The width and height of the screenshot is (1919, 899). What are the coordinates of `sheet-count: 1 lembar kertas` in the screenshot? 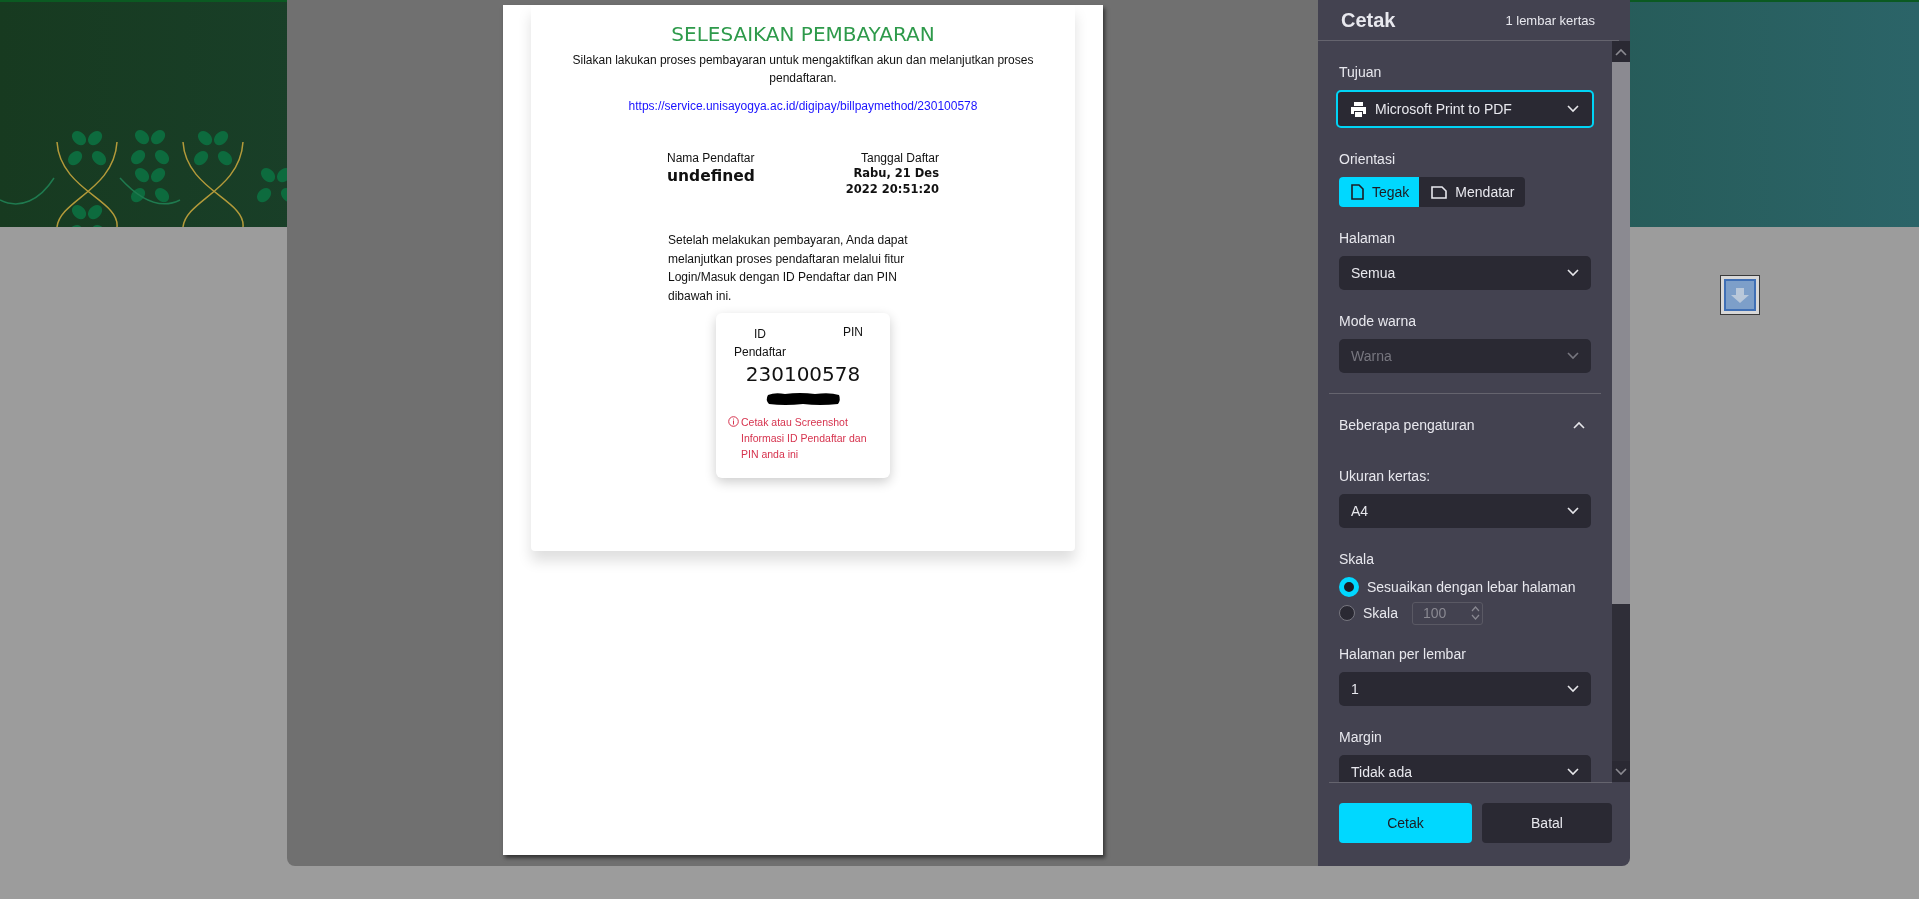 It's located at (1550, 20).